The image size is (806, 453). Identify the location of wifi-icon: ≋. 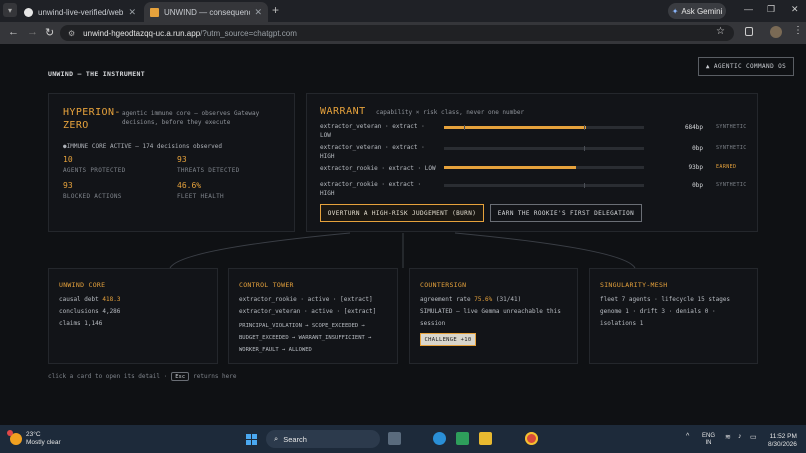
(728, 437).